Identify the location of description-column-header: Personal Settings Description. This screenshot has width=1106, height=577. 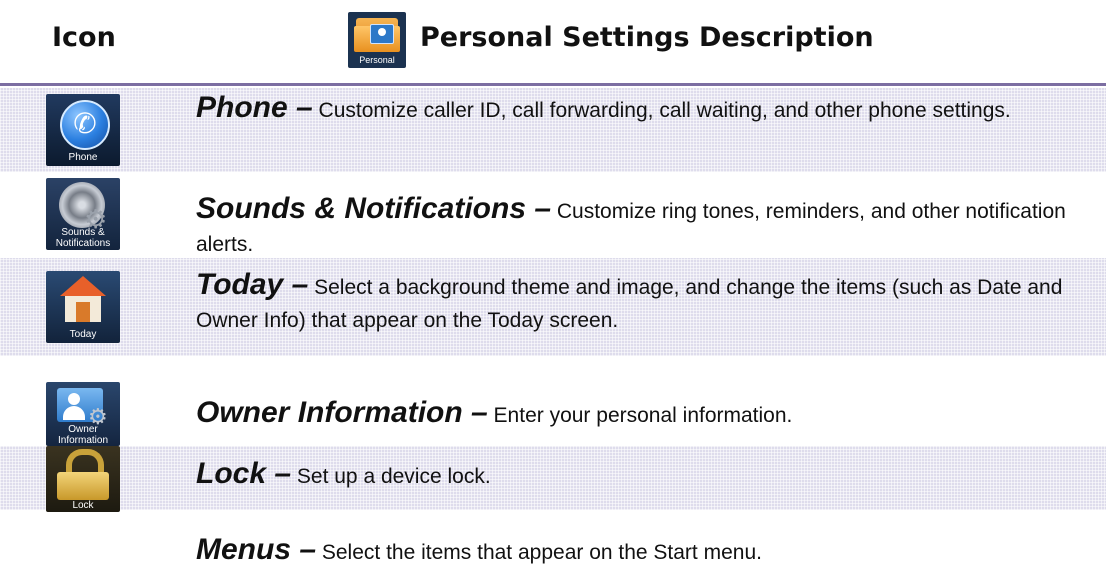
(647, 37).